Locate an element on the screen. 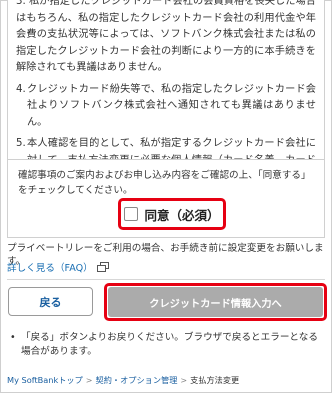 This screenshot has height=393, width=332. section-divider is located at coordinates (166, 279).